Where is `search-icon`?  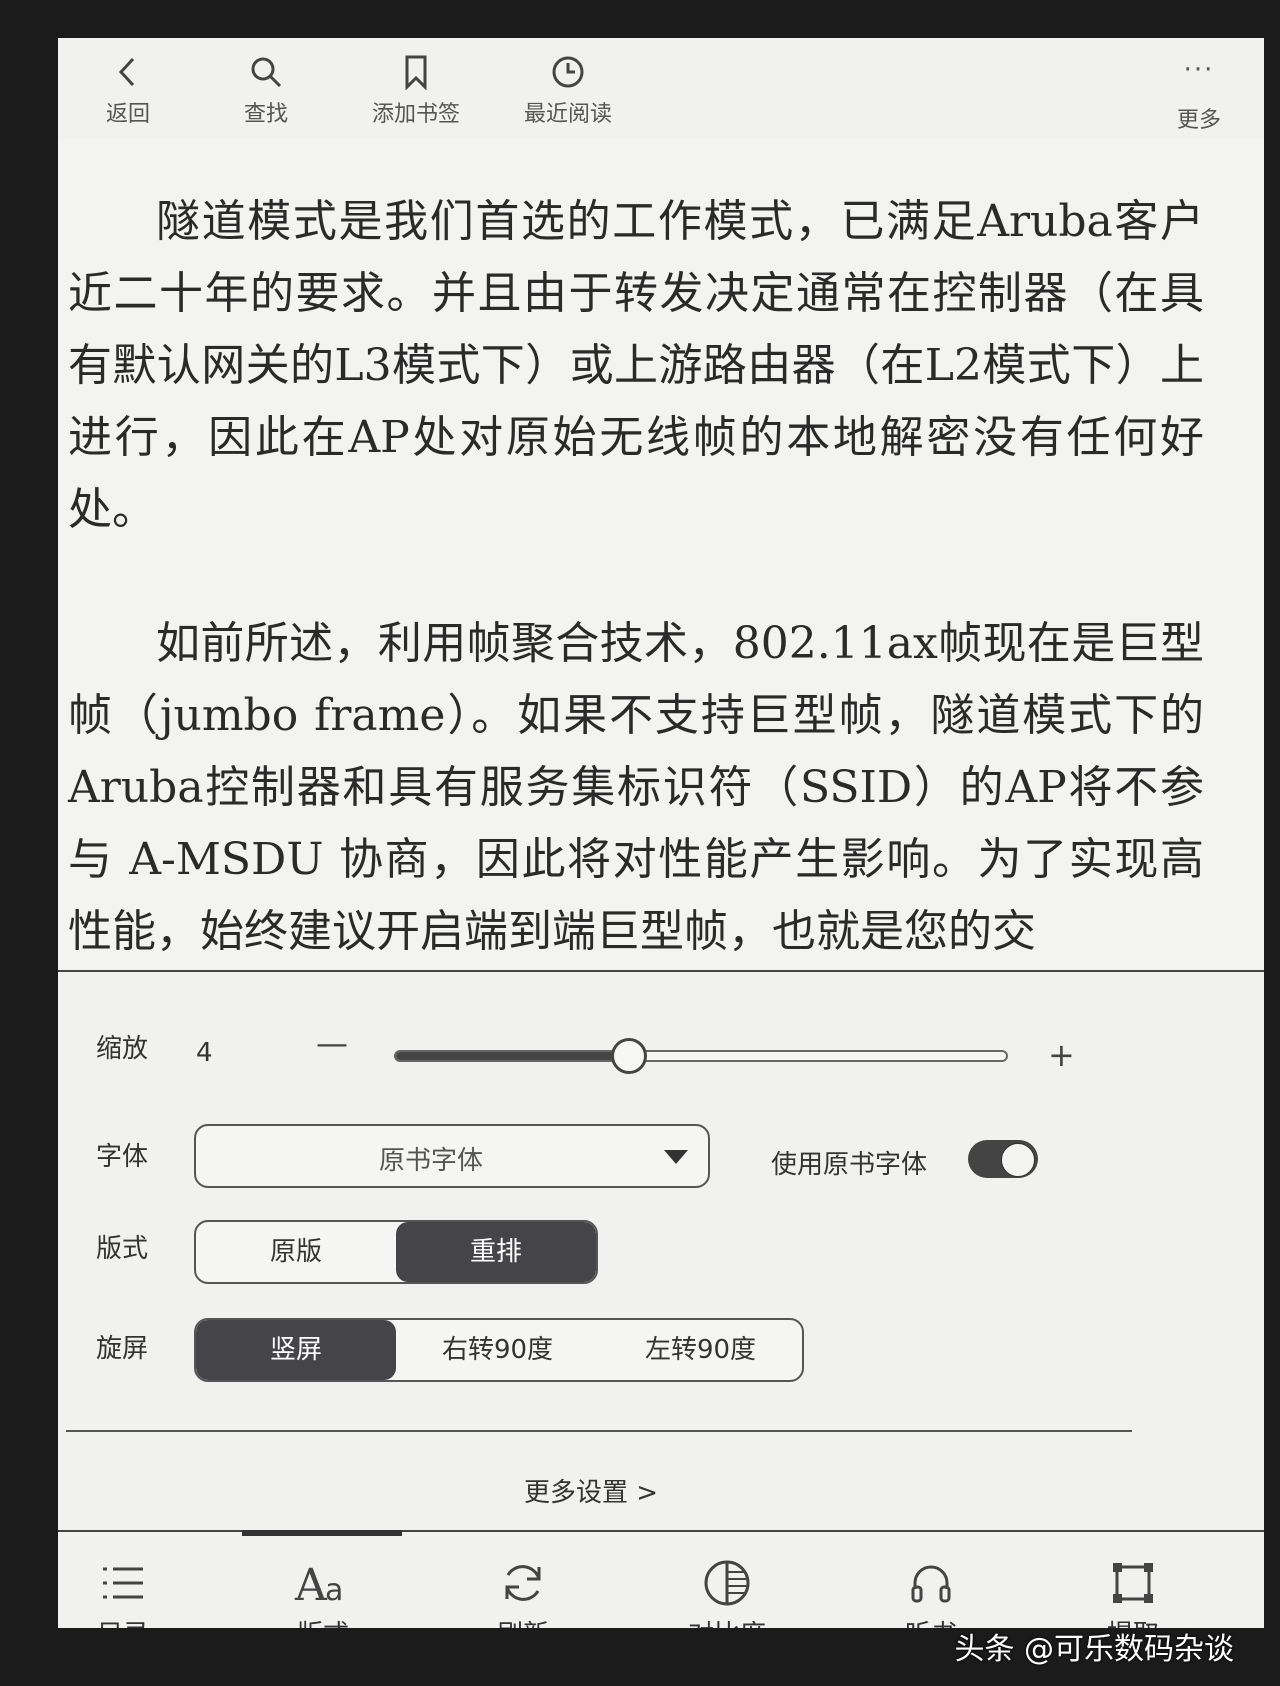
search-icon is located at coordinates (266, 72).